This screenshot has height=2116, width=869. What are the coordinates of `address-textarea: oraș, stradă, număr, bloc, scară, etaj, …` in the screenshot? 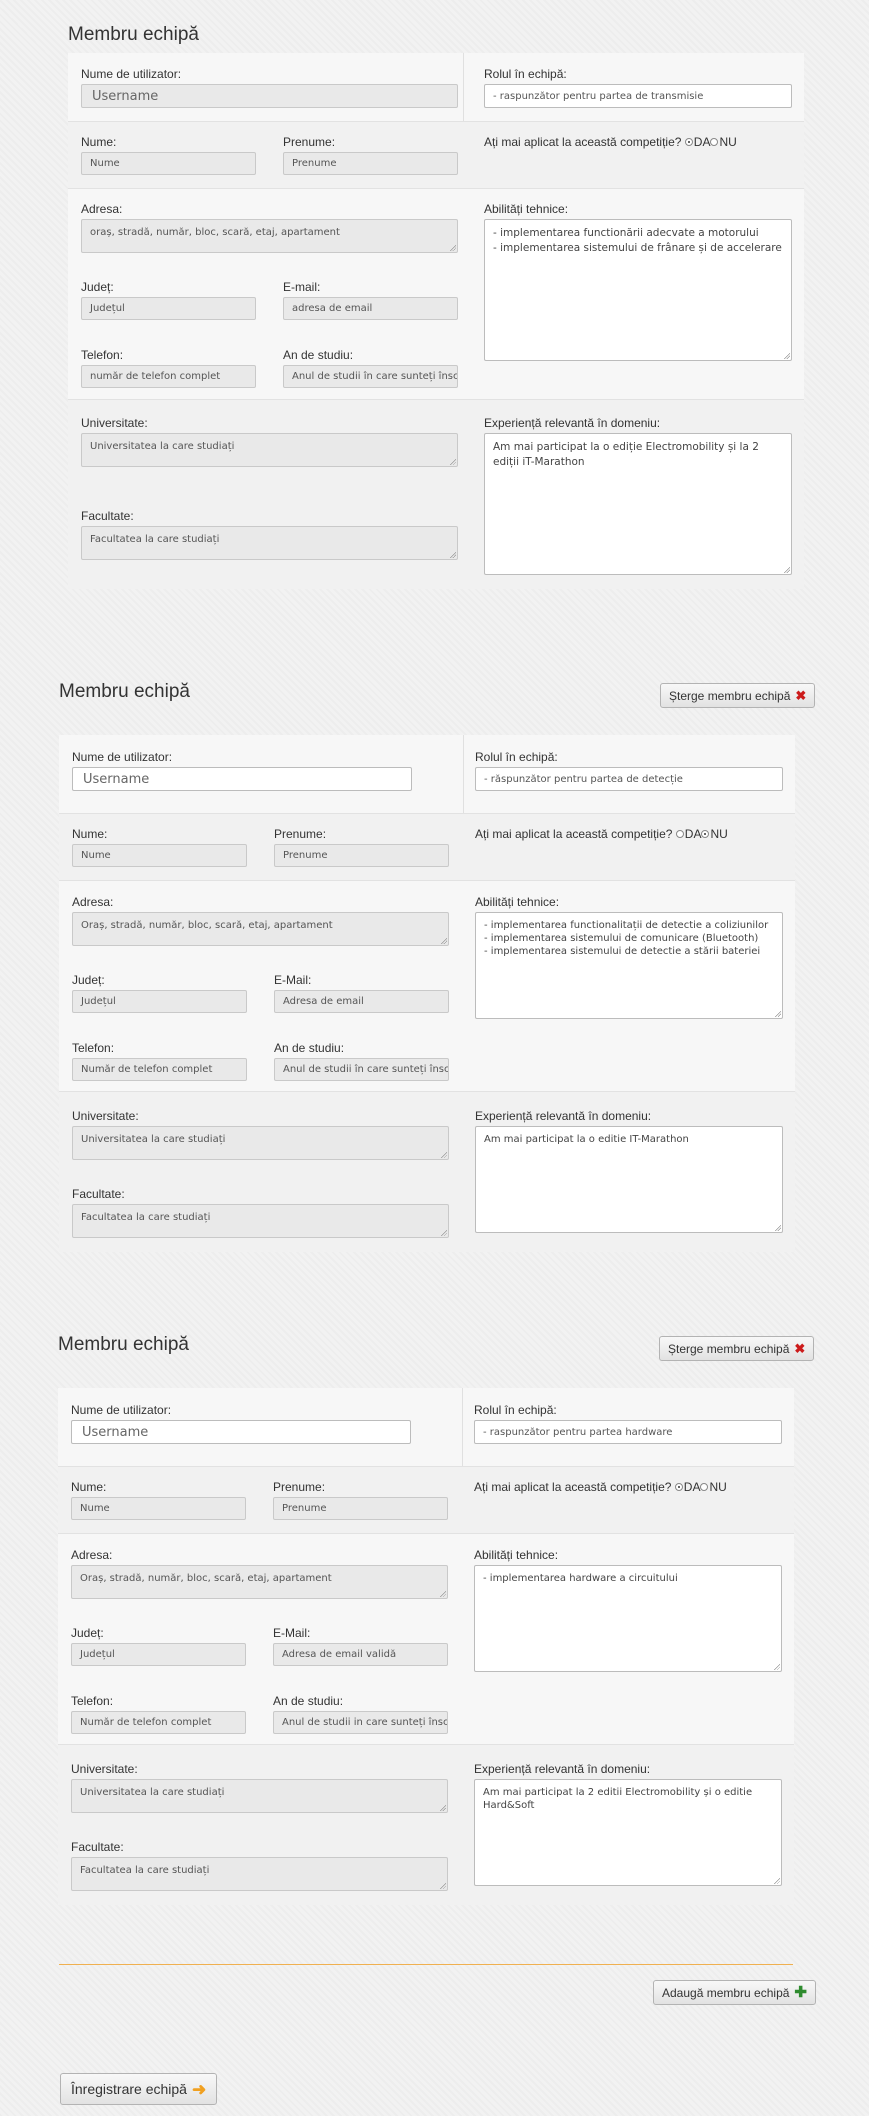 It's located at (269, 236).